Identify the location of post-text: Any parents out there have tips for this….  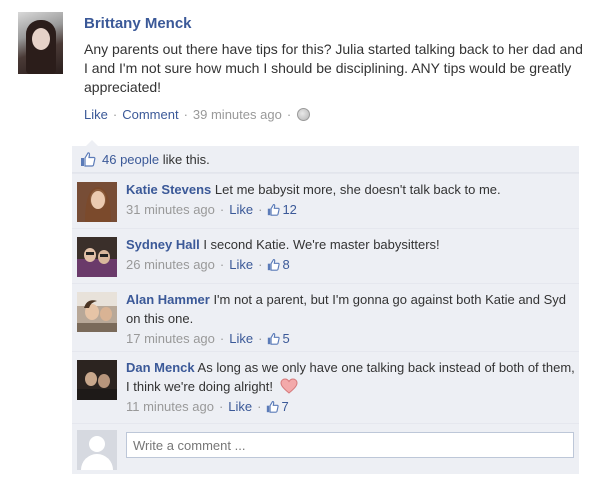
(333, 68).